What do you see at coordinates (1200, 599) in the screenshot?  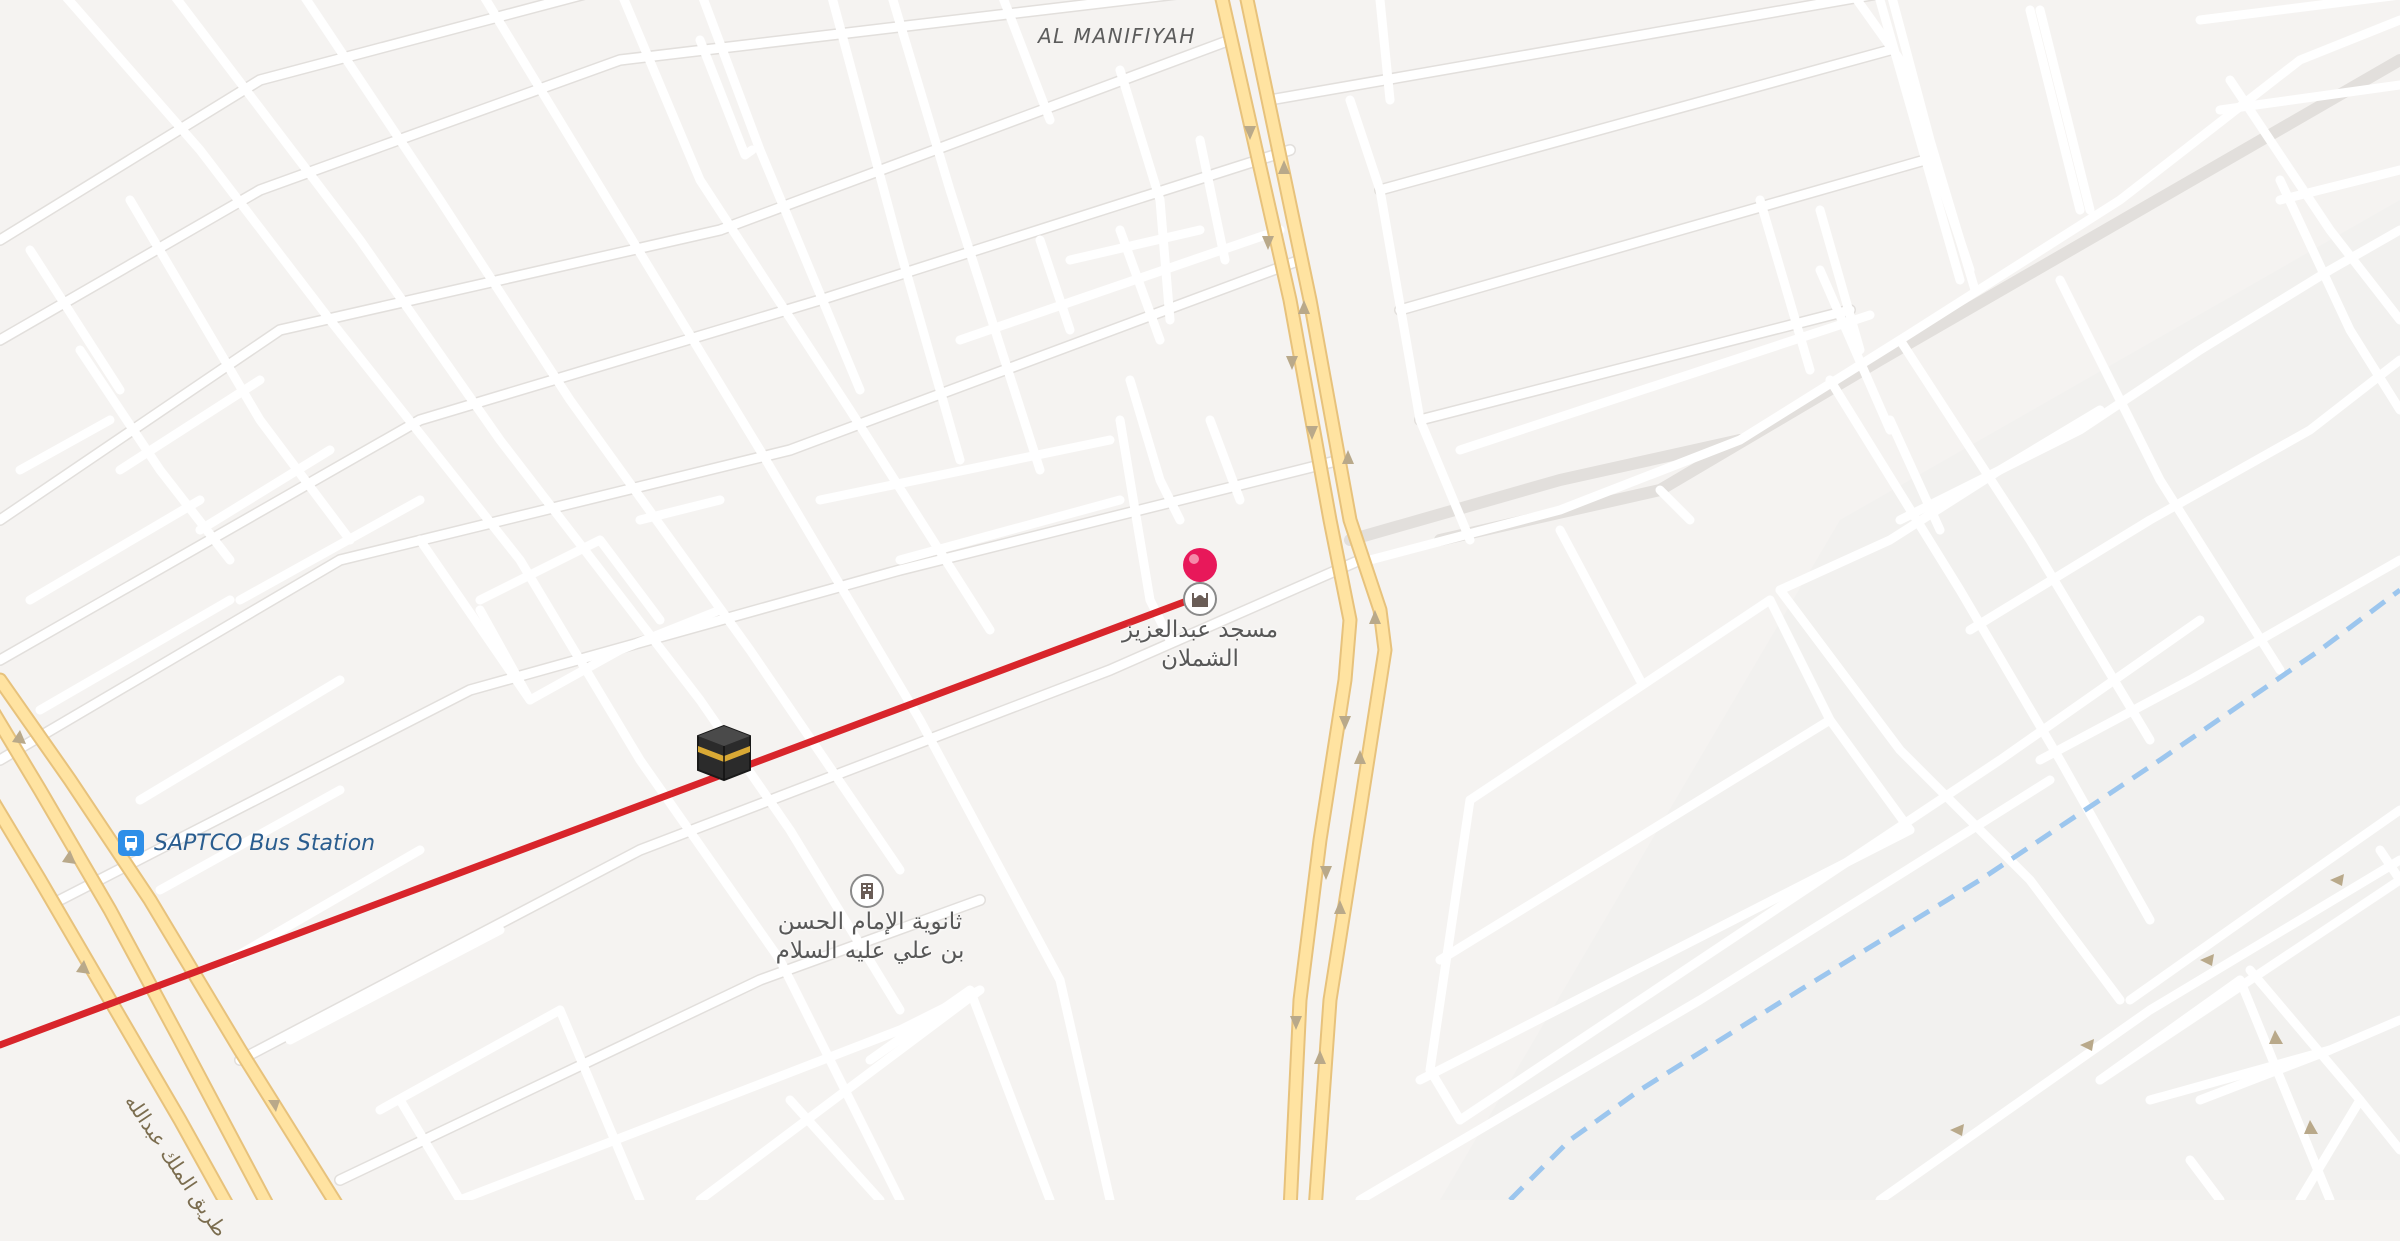 I see `mosque-icon` at bounding box center [1200, 599].